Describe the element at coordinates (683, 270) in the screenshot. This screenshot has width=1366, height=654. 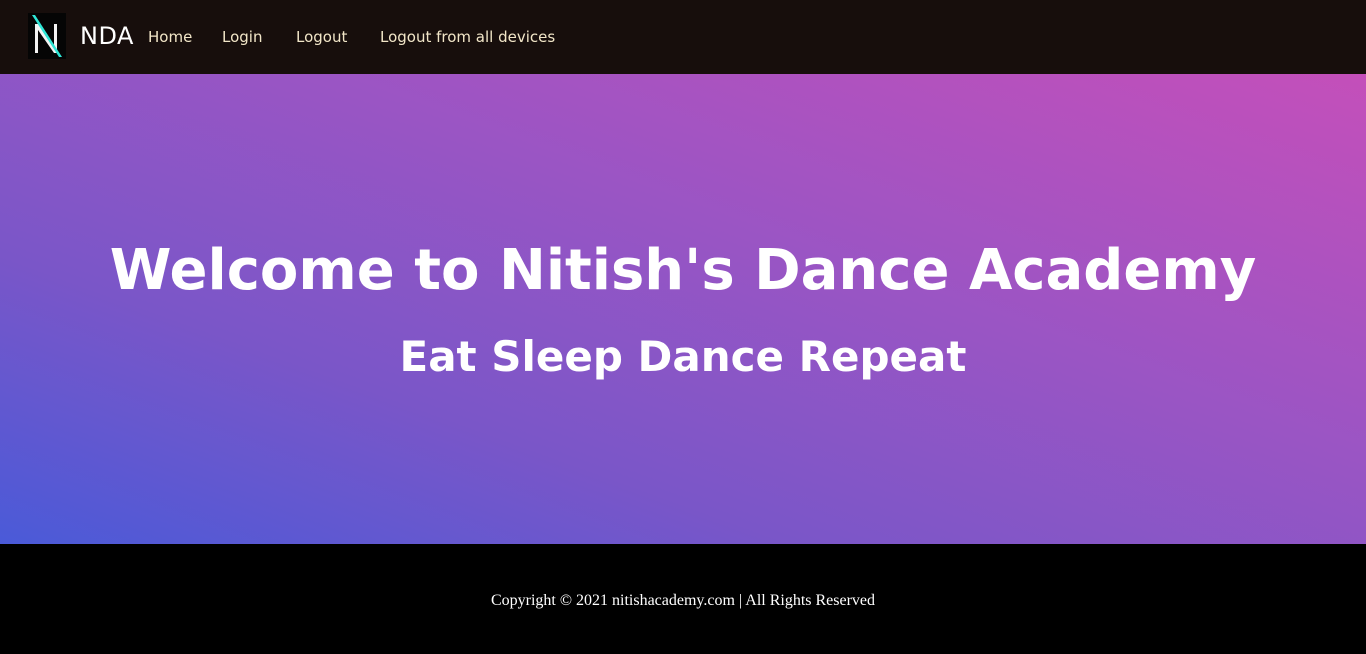
I see `hero-title: Welcome to Nitish's Dance Academy` at that location.